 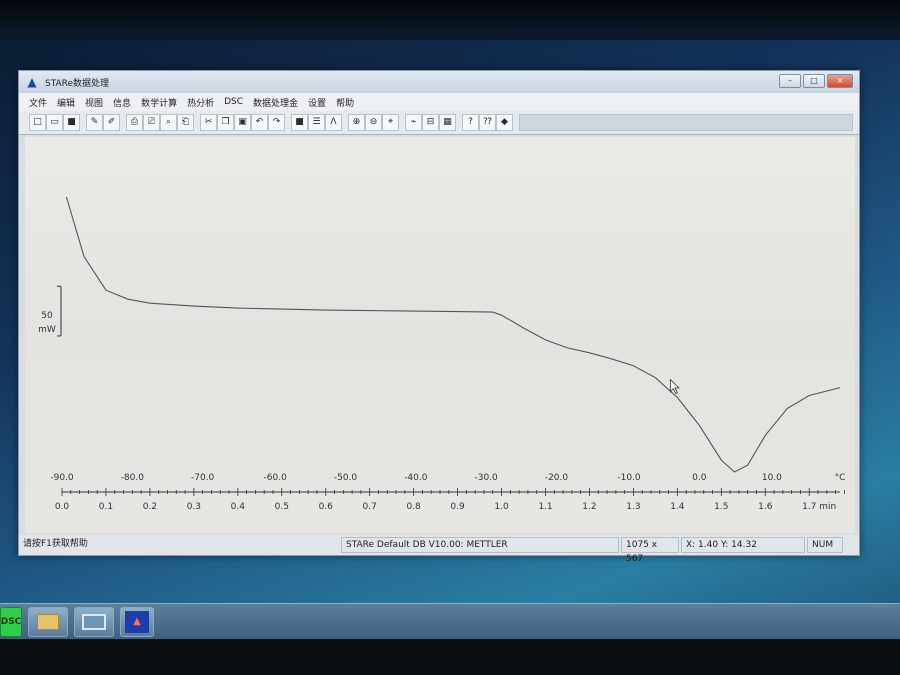 I want to click on toolbar-group: ⊕ ⊖ ⌖, so click(x=373, y=122).